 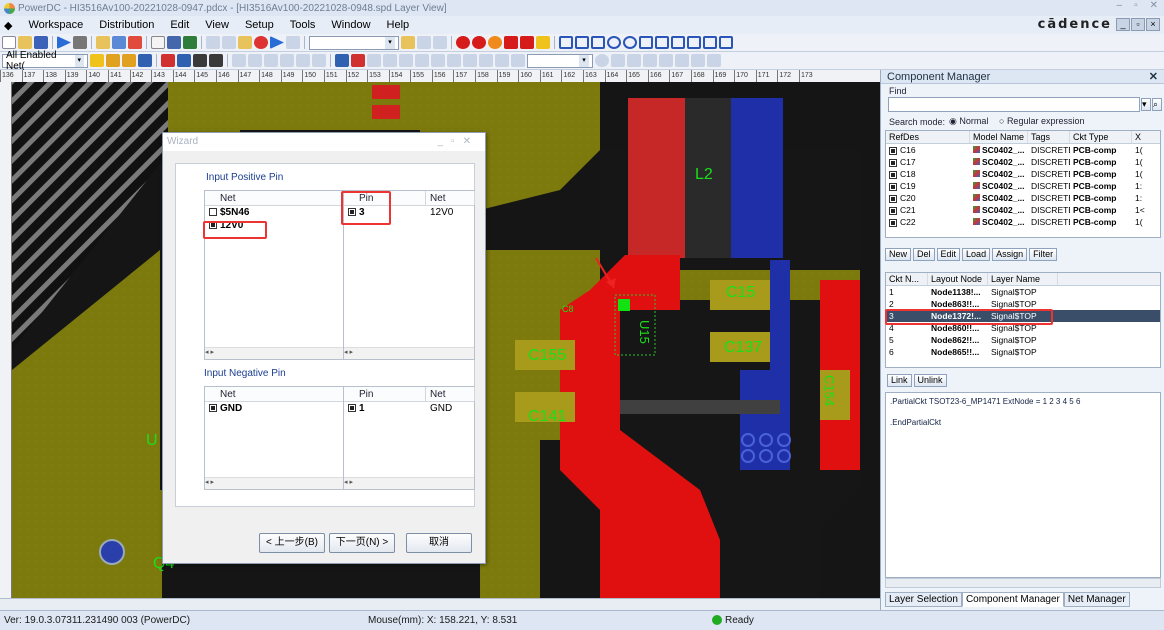 What do you see at coordinates (79, 60) in the screenshot?
I see `chevron-down-icon: ▾` at bounding box center [79, 60].